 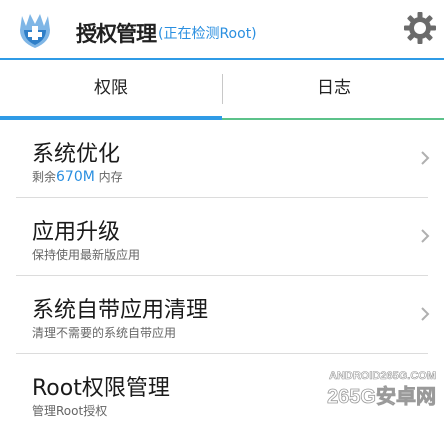 What do you see at coordinates (116, 34) in the screenshot?
I see `app-title: 授权管理` at bounding box center [116, 34].